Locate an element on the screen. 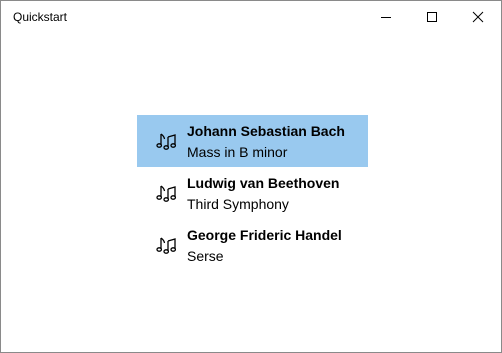 Image resolution: width=502 pixels, height=353 pixels. minimize-button is located at coordinates (386, 16).